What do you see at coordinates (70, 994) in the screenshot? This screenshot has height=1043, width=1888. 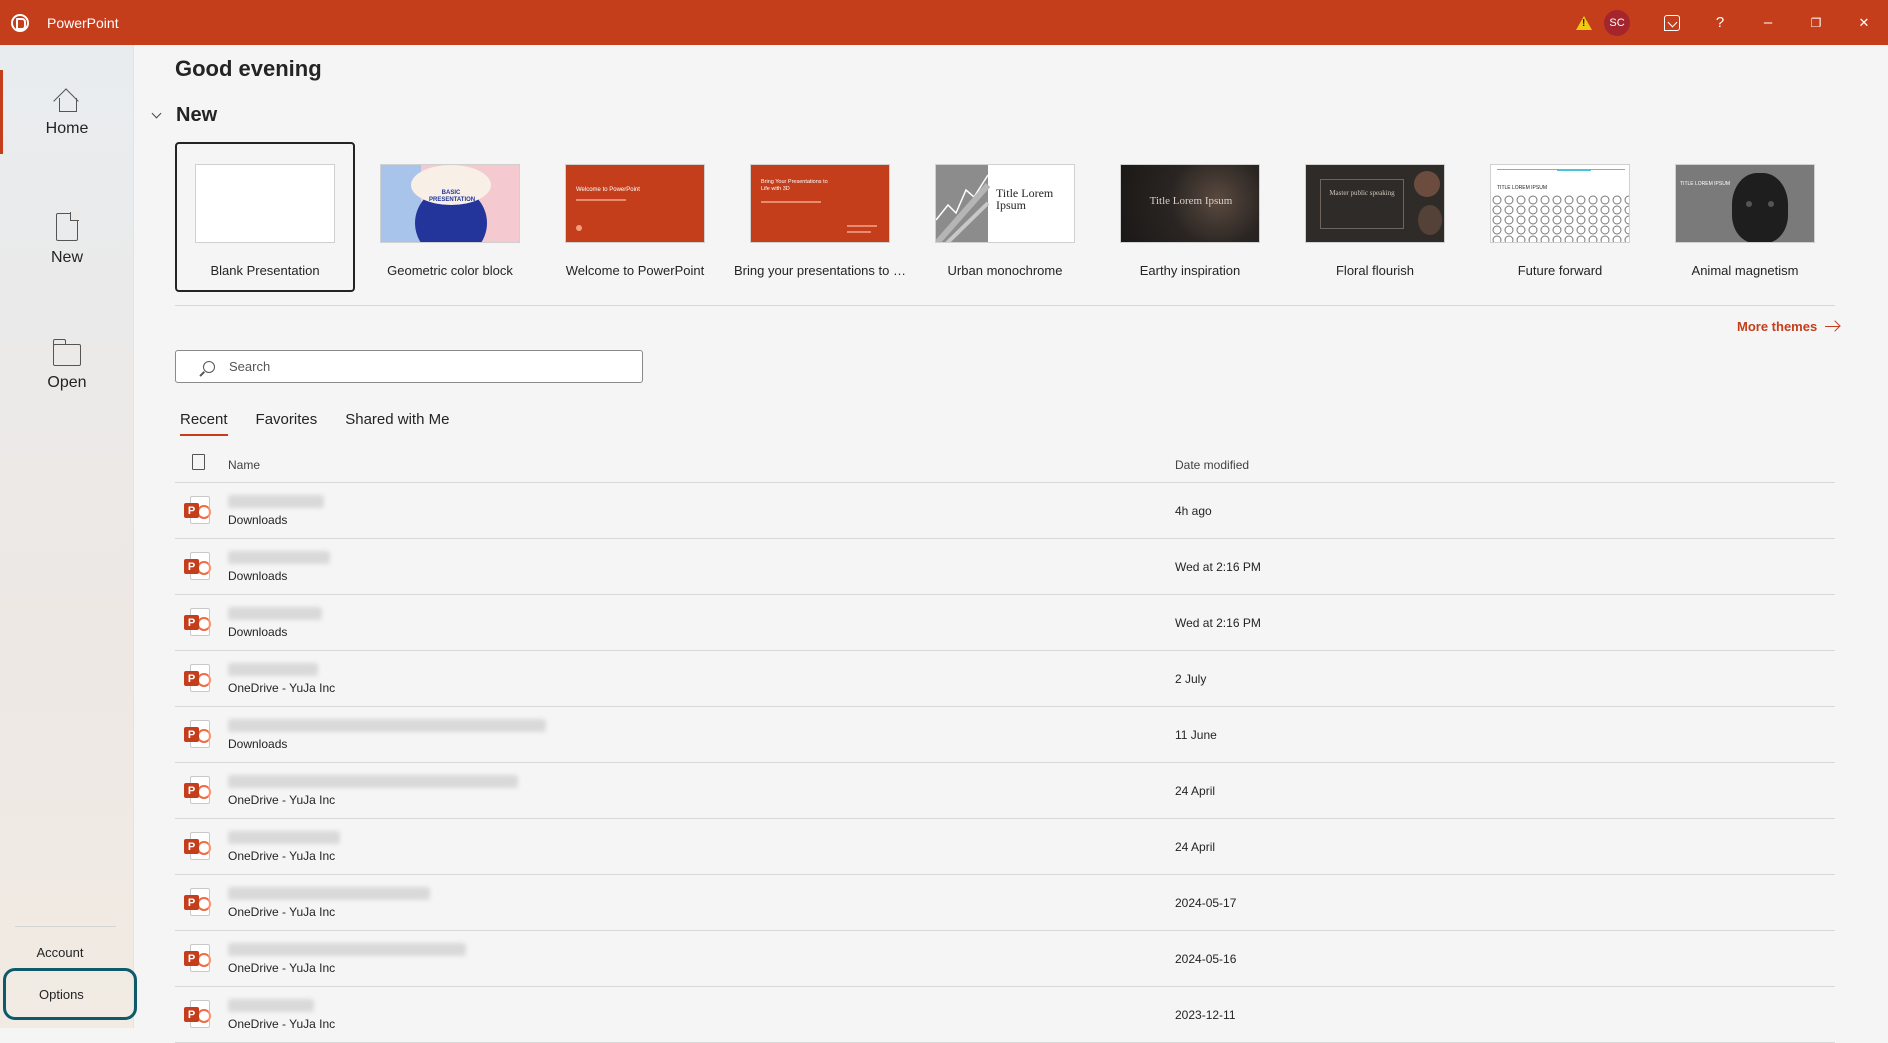 I see `sidebar-item-options: Options` at bounding box center [70, 994].